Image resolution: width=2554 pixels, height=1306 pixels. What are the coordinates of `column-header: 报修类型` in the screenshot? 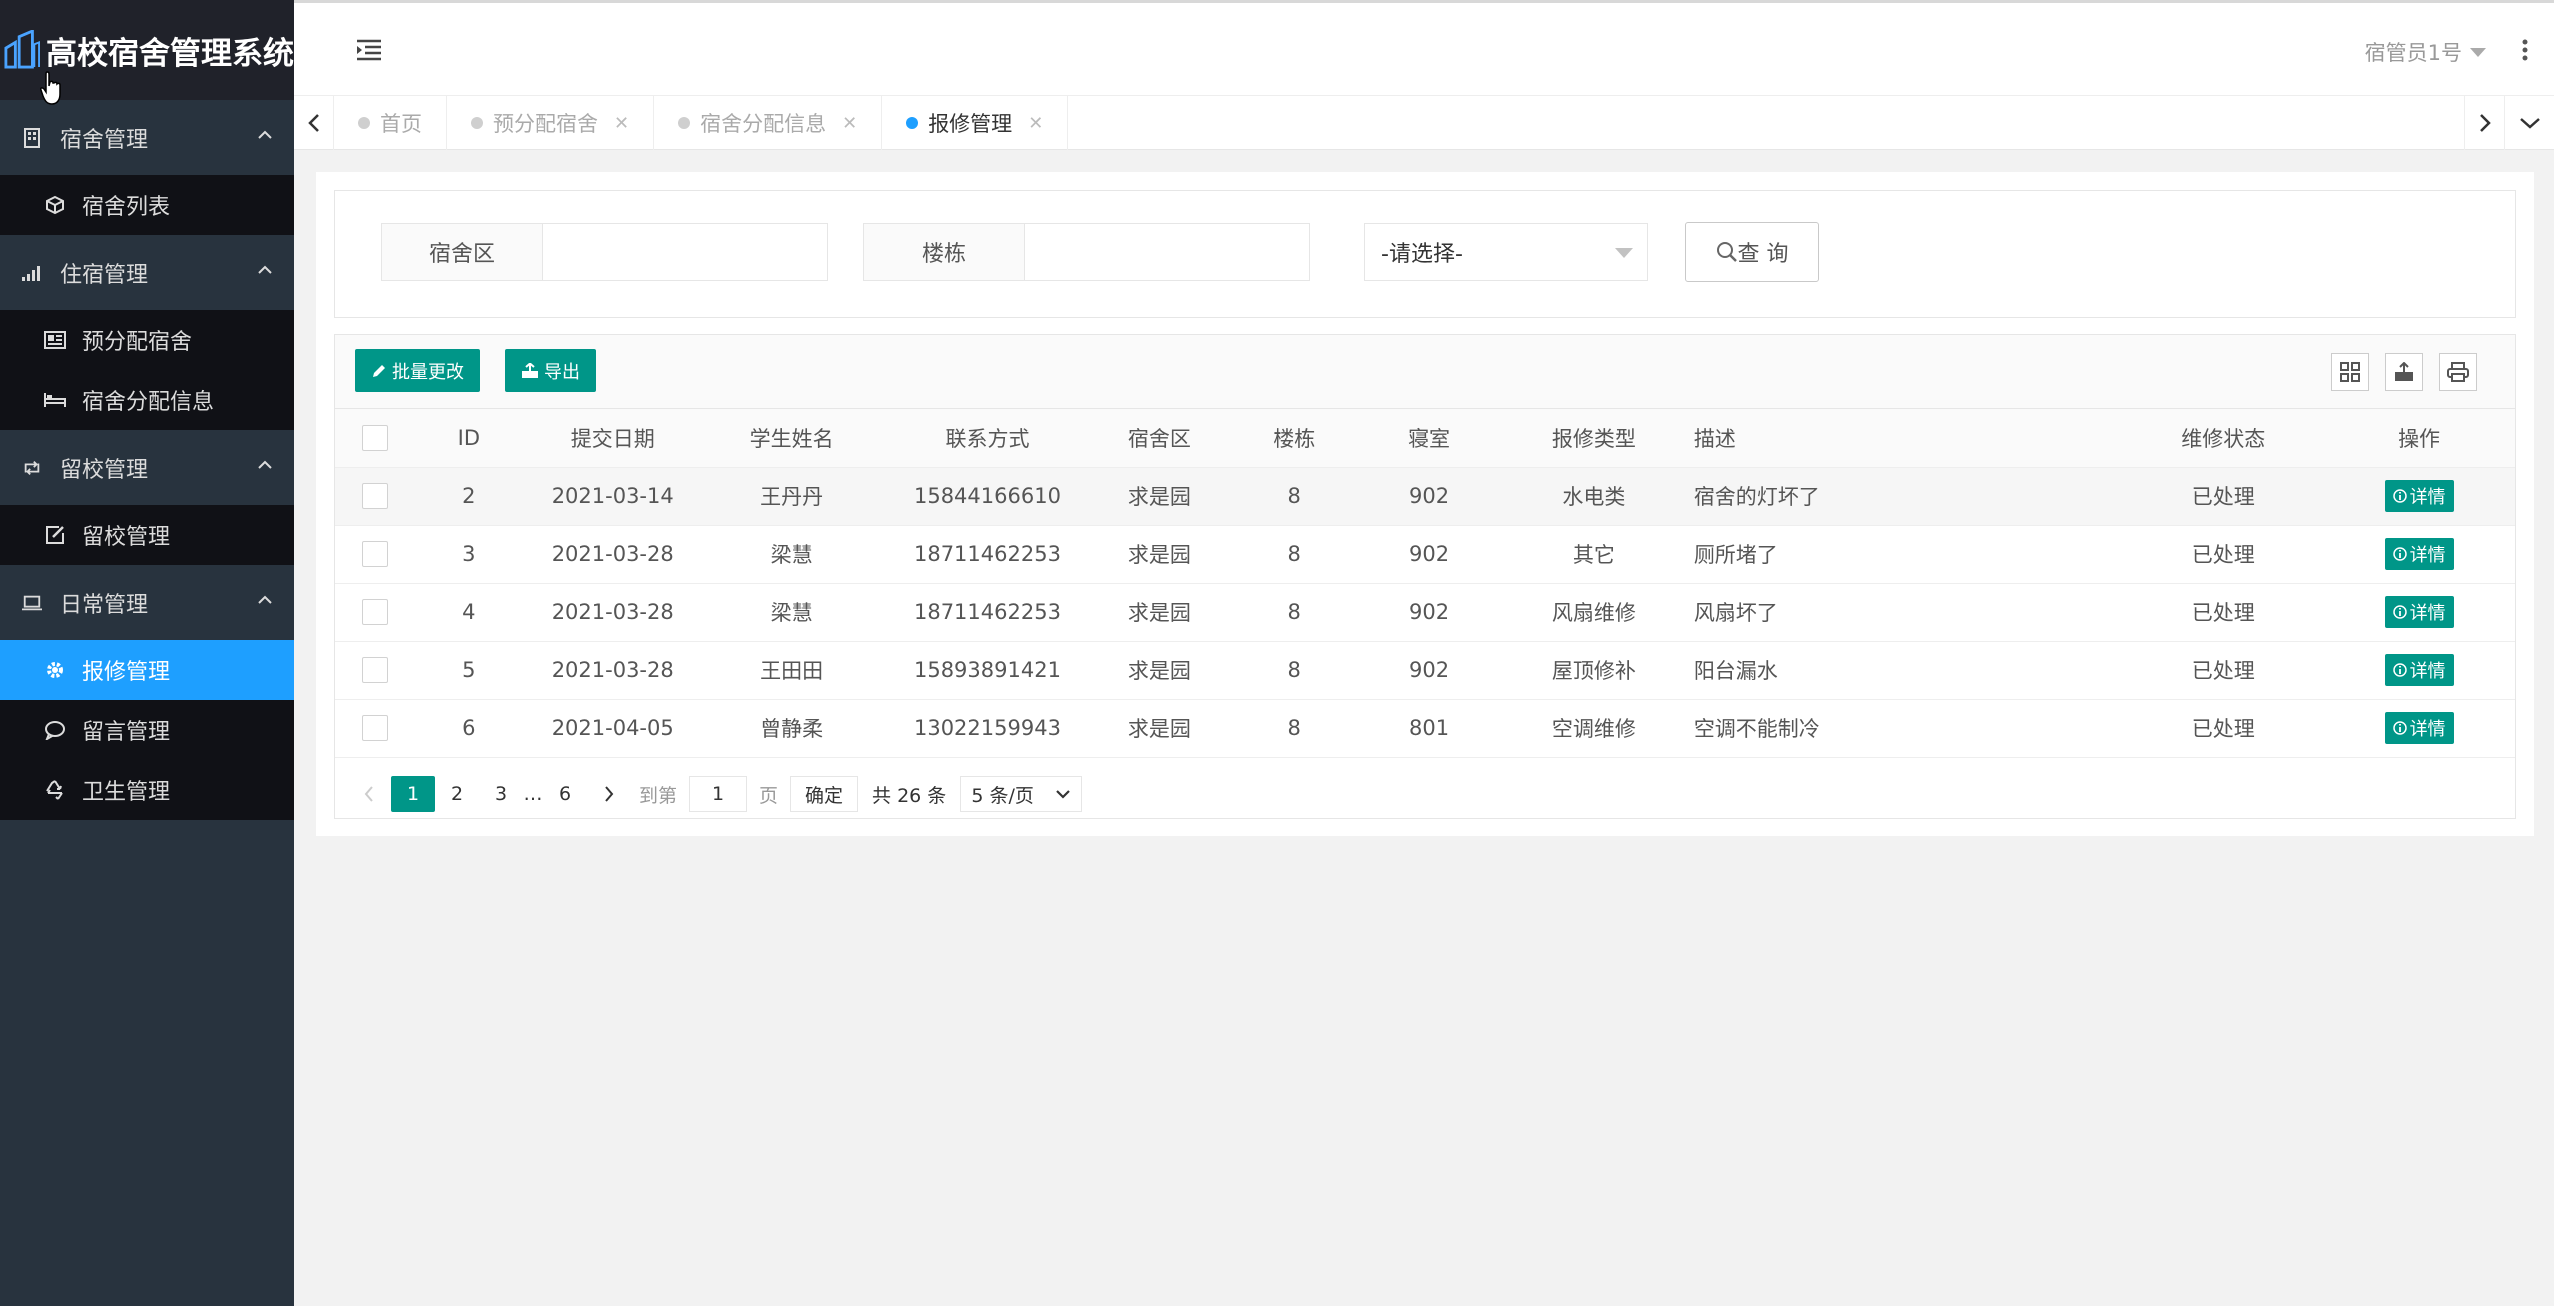 It's located at (1594, 438).